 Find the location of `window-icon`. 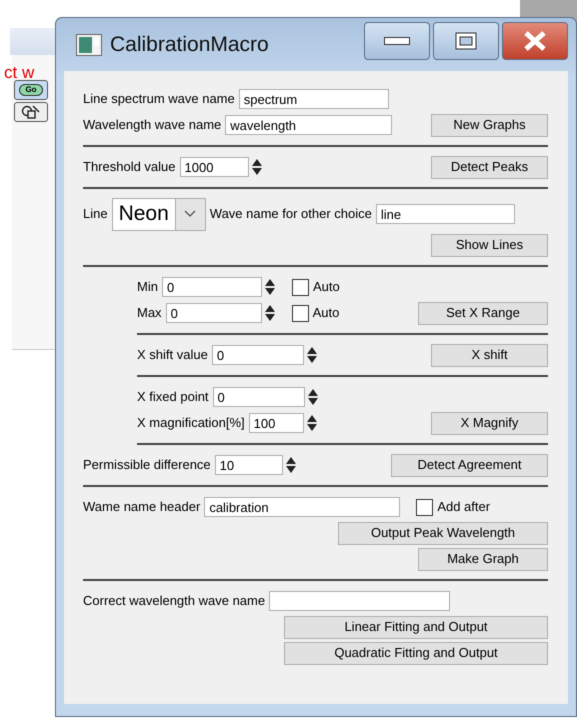

window-icon is located at coordinates (89, 45).